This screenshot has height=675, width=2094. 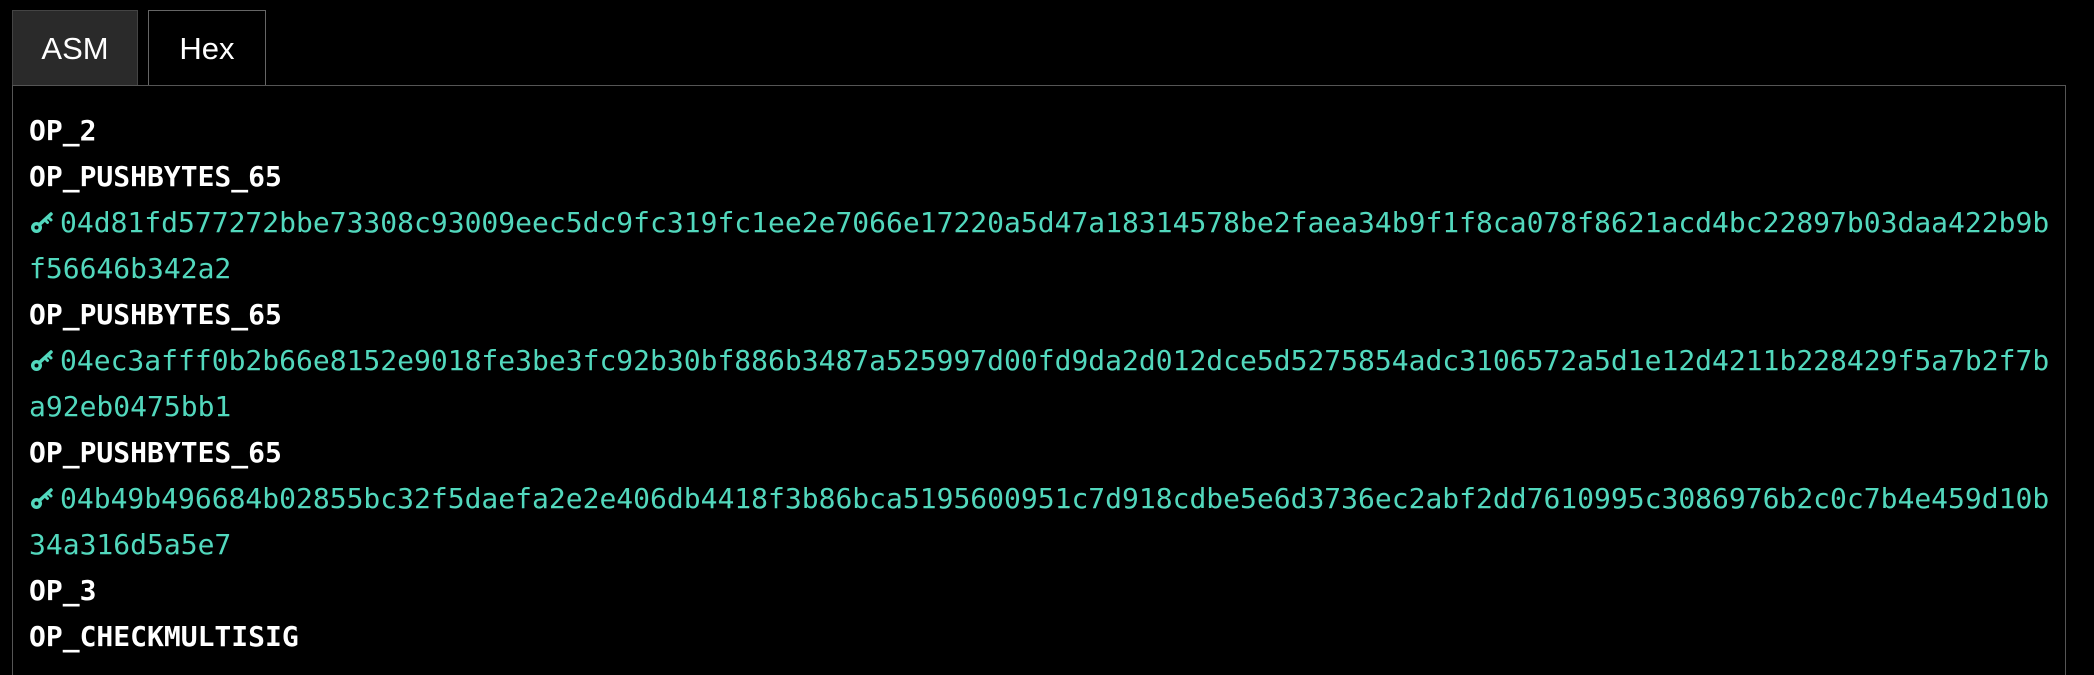 I want to click on opcode-checkmultisig: OP_CHECKMULTISIG, so click(x=164, y=636).